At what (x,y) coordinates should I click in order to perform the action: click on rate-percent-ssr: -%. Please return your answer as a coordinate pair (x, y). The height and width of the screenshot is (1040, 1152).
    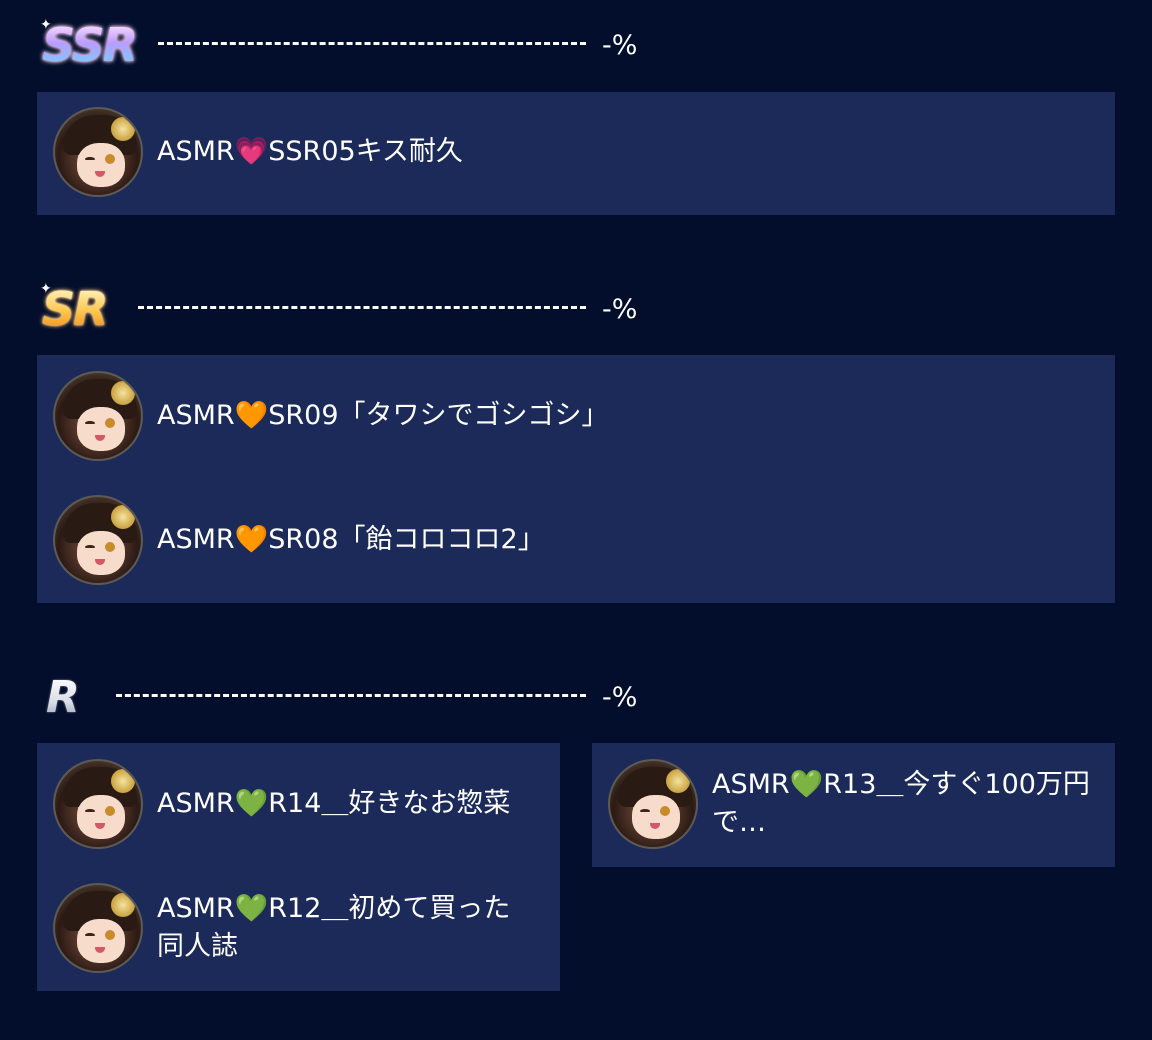
    Looking at the image, I should click on (620, 45).